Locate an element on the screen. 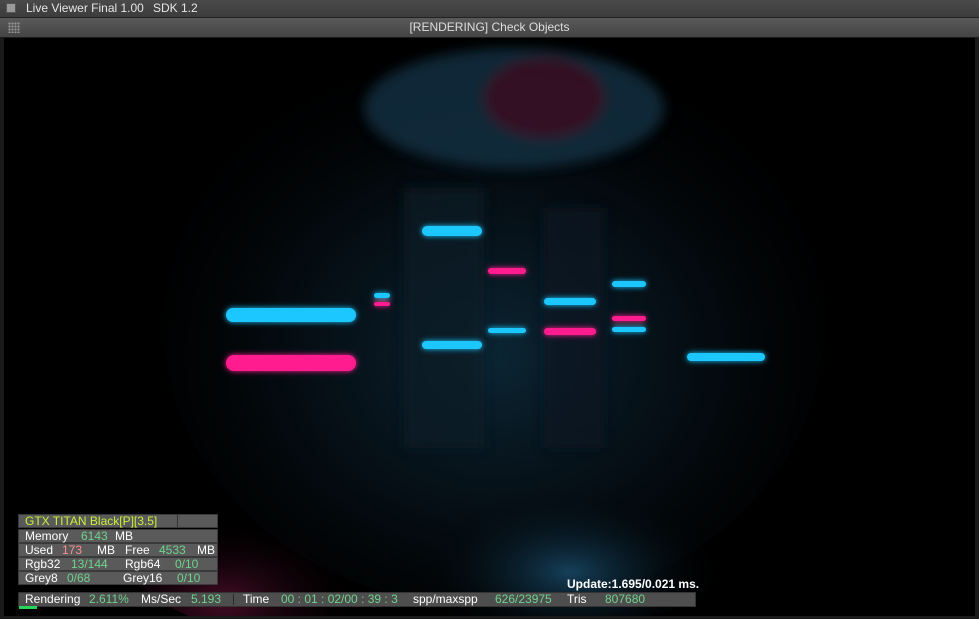 The image size is (979, 619). window-title: [RENDERING] Check Objects is located at coordinates (489, 27).